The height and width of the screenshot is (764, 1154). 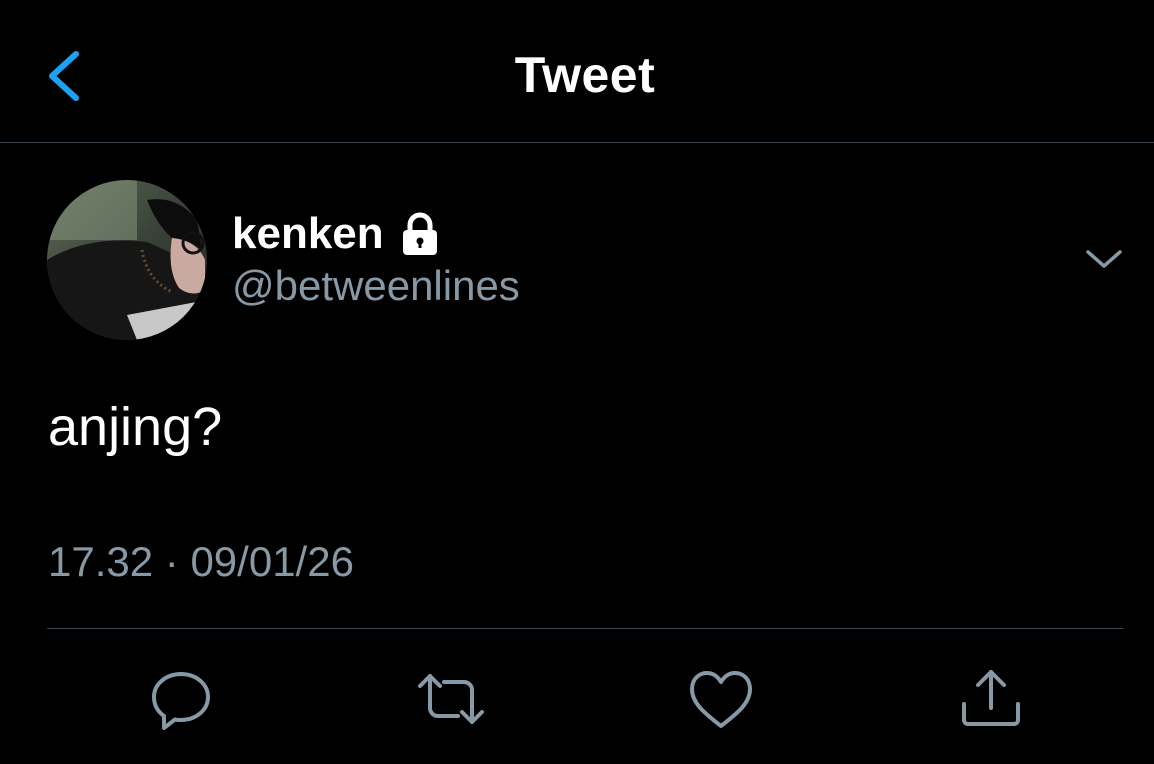 I want to click on reply-icon, so click(x=181, y=701).